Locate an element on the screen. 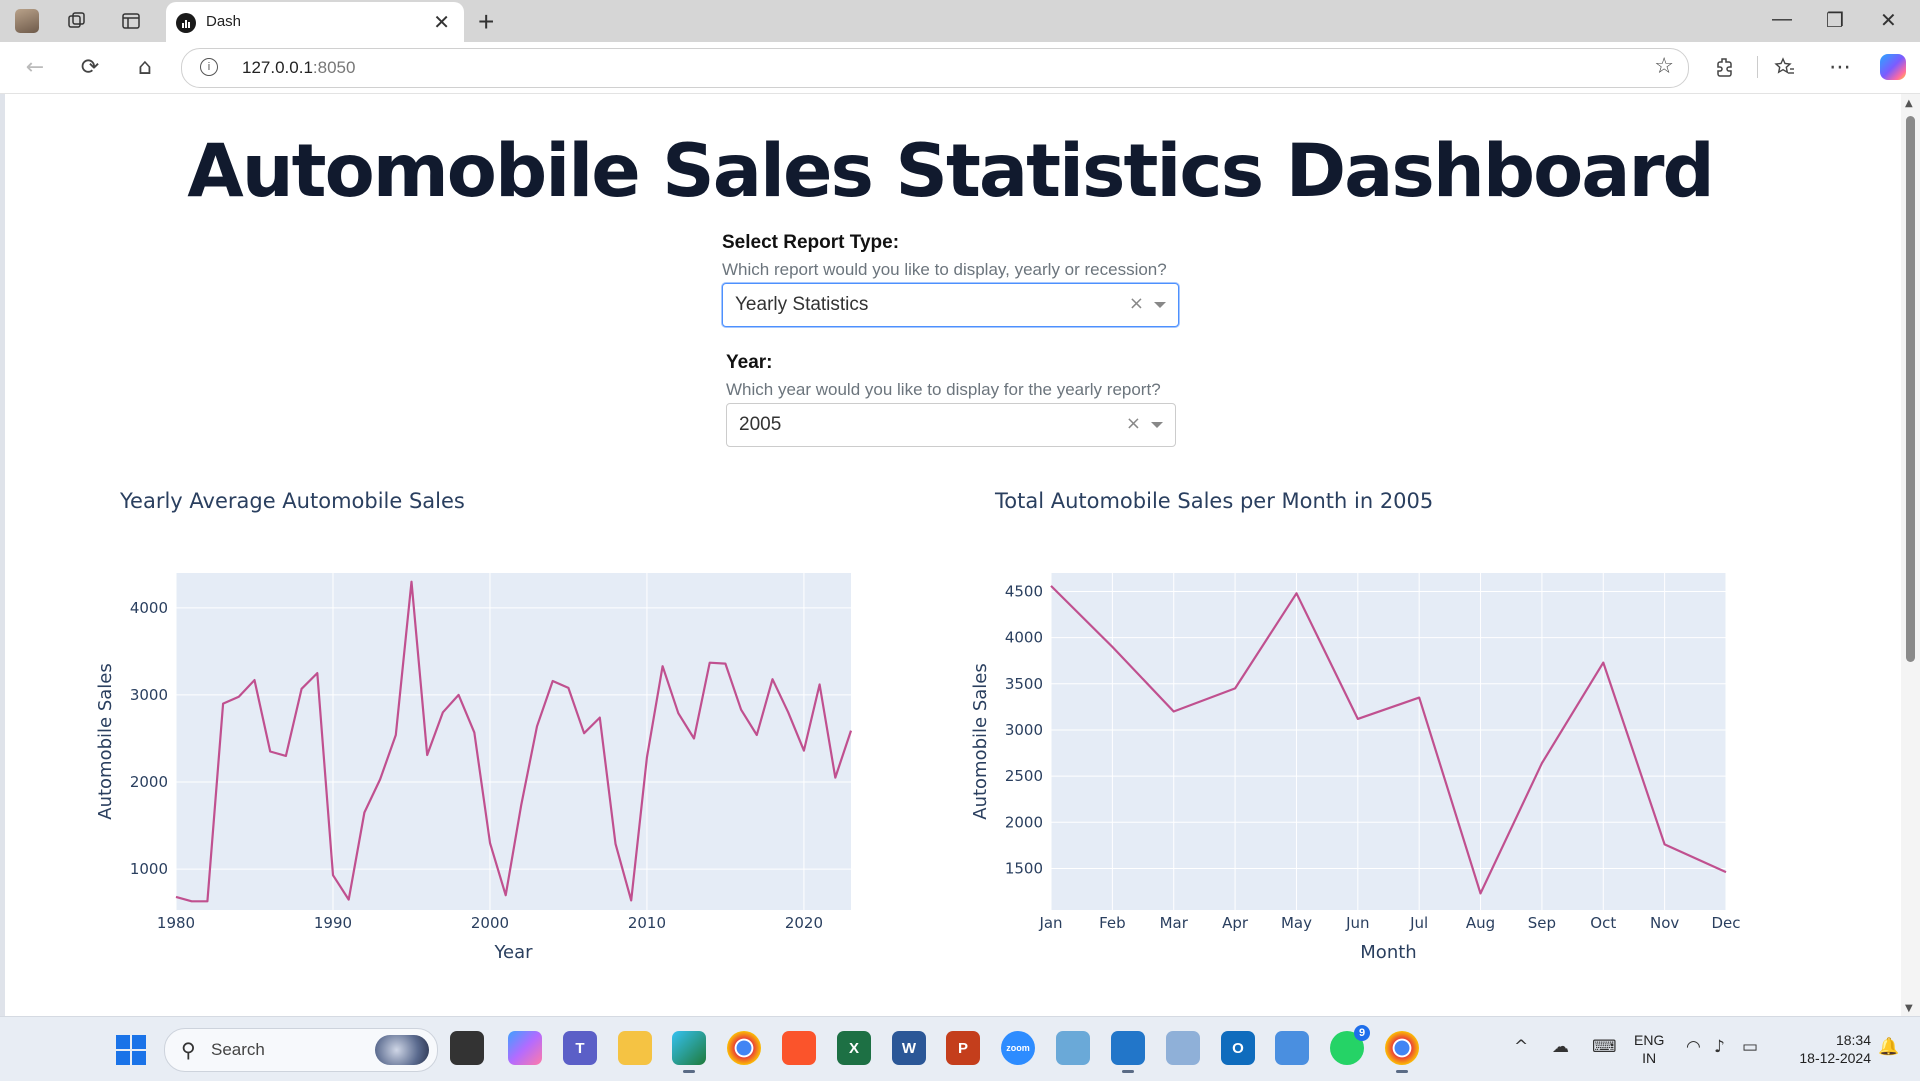 This screenshot has height=1081, width=1920. search-icon: ⚲ is located at coordinates (188, 1050).